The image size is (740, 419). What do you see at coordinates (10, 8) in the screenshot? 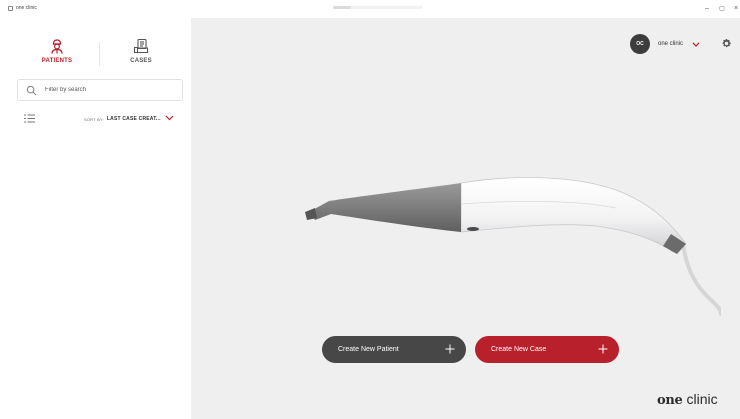
I see `app-icon` at bounding box center [10, 8].